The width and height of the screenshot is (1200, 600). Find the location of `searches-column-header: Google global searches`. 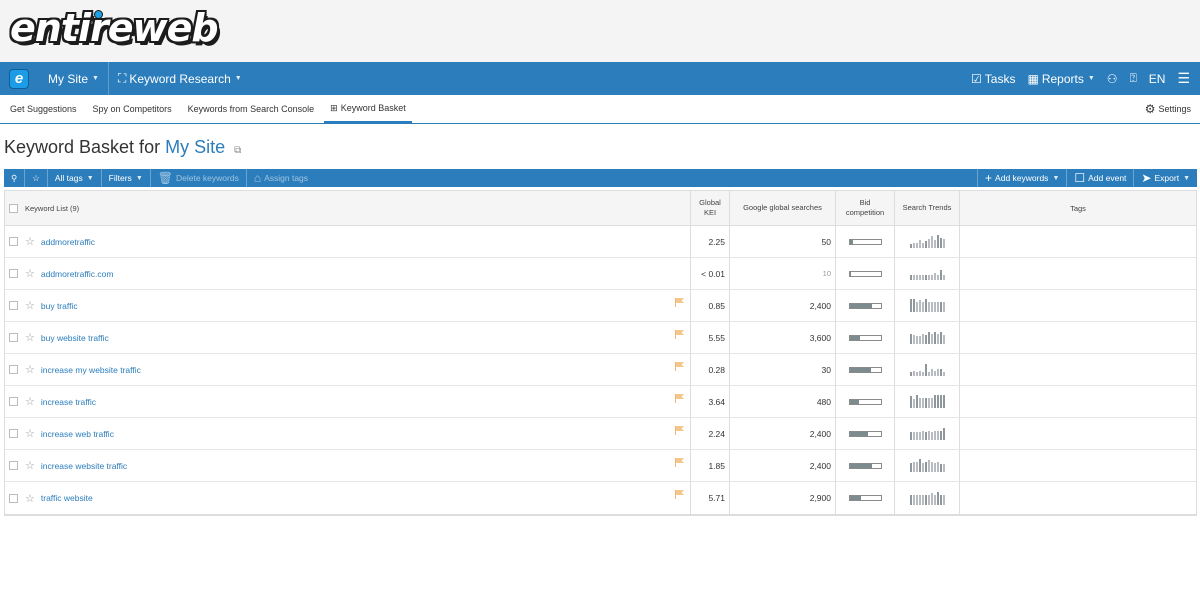

searches-column-header: Google global searches is located at coordinates (783, 208).